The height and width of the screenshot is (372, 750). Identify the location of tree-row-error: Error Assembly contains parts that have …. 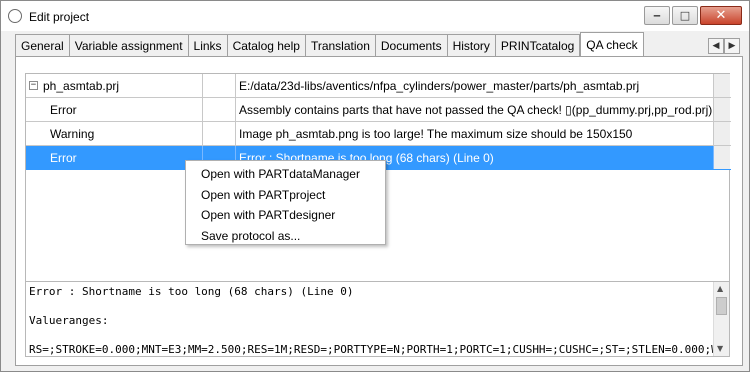
(378, 110).